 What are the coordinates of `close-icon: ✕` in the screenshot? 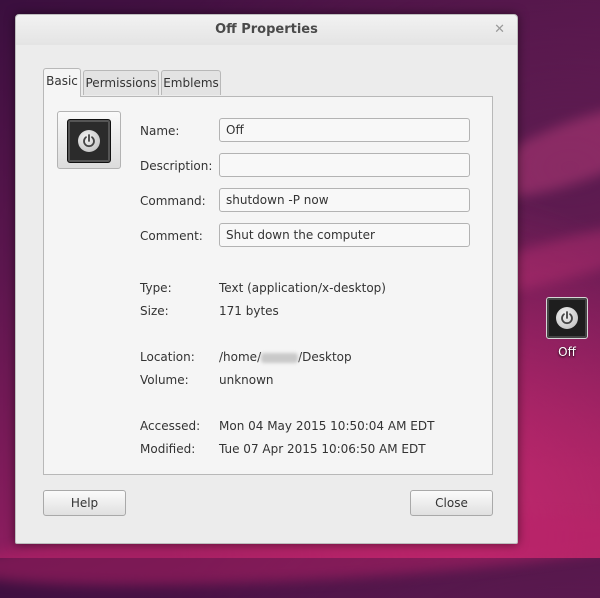 It's located at (499, 30).